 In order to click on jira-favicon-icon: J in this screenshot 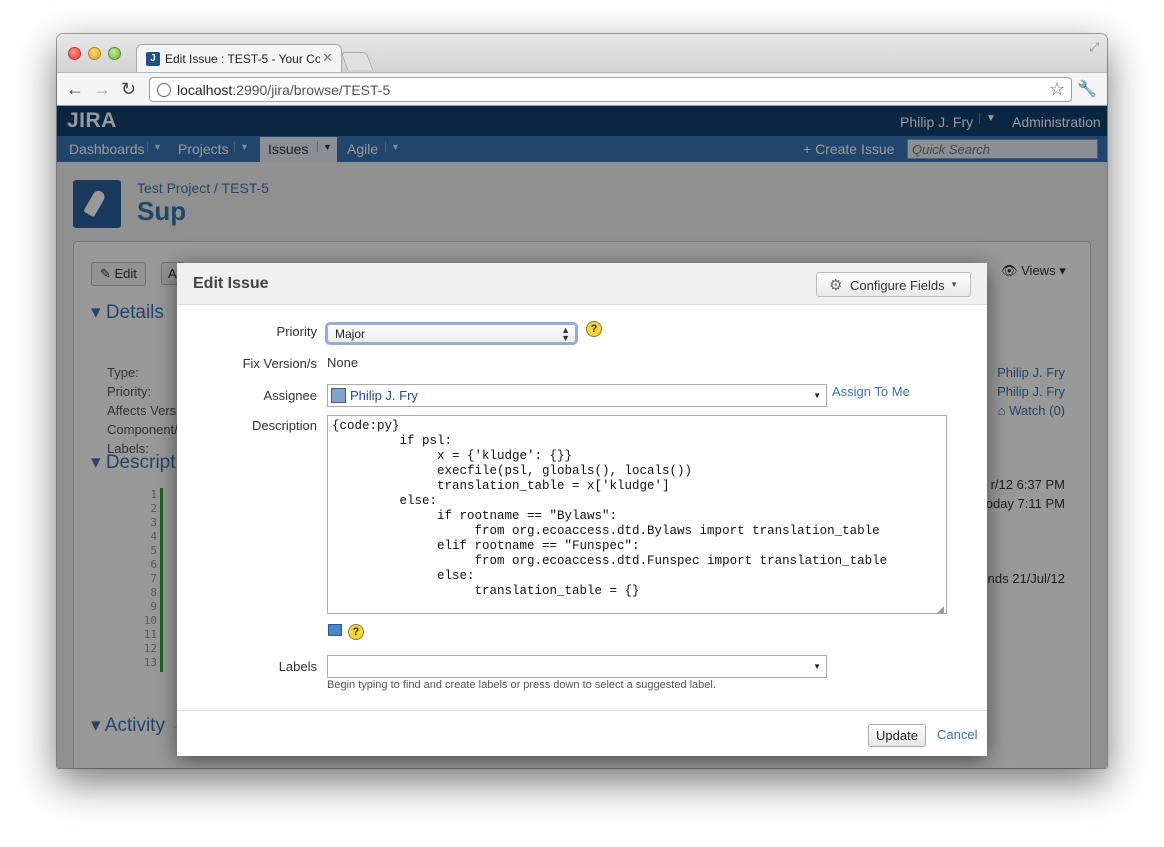, I will do `click(153, 59)`.